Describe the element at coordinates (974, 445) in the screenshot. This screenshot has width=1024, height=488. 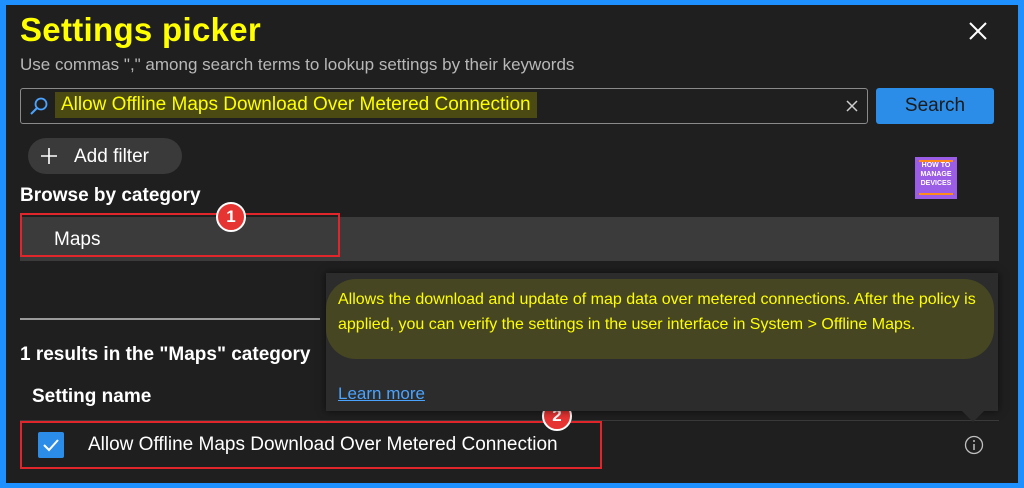
I see `info-icon` at that location.